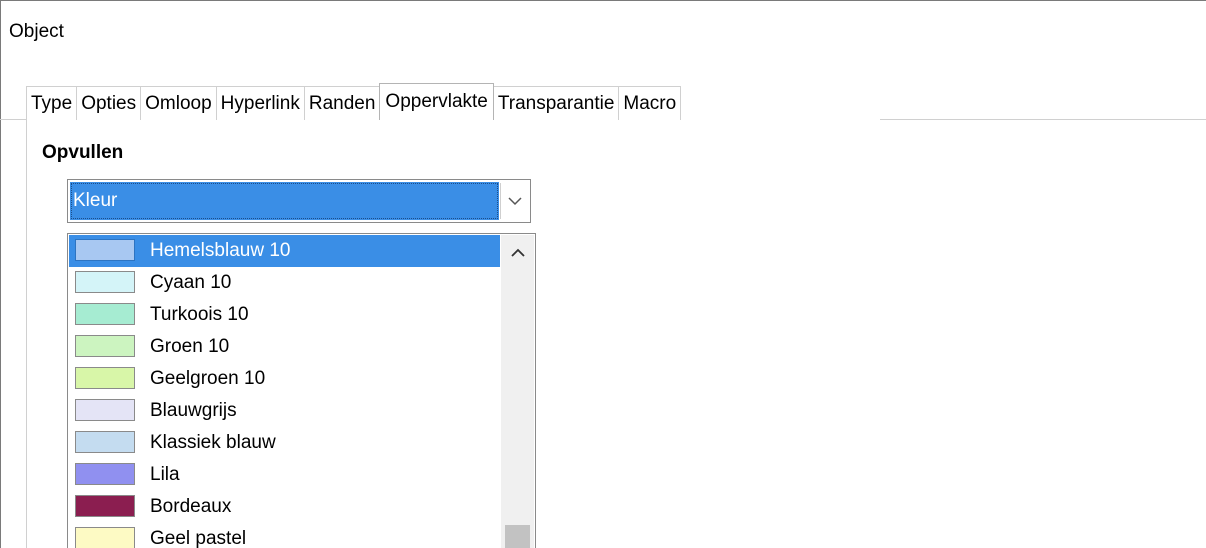 Image resolution: width=1206 pixels, height=548 pixels. Describe the element at coordinates (260, 103) in the screenshot. I see `tab-hyperlink: Hyperlink` at that location.